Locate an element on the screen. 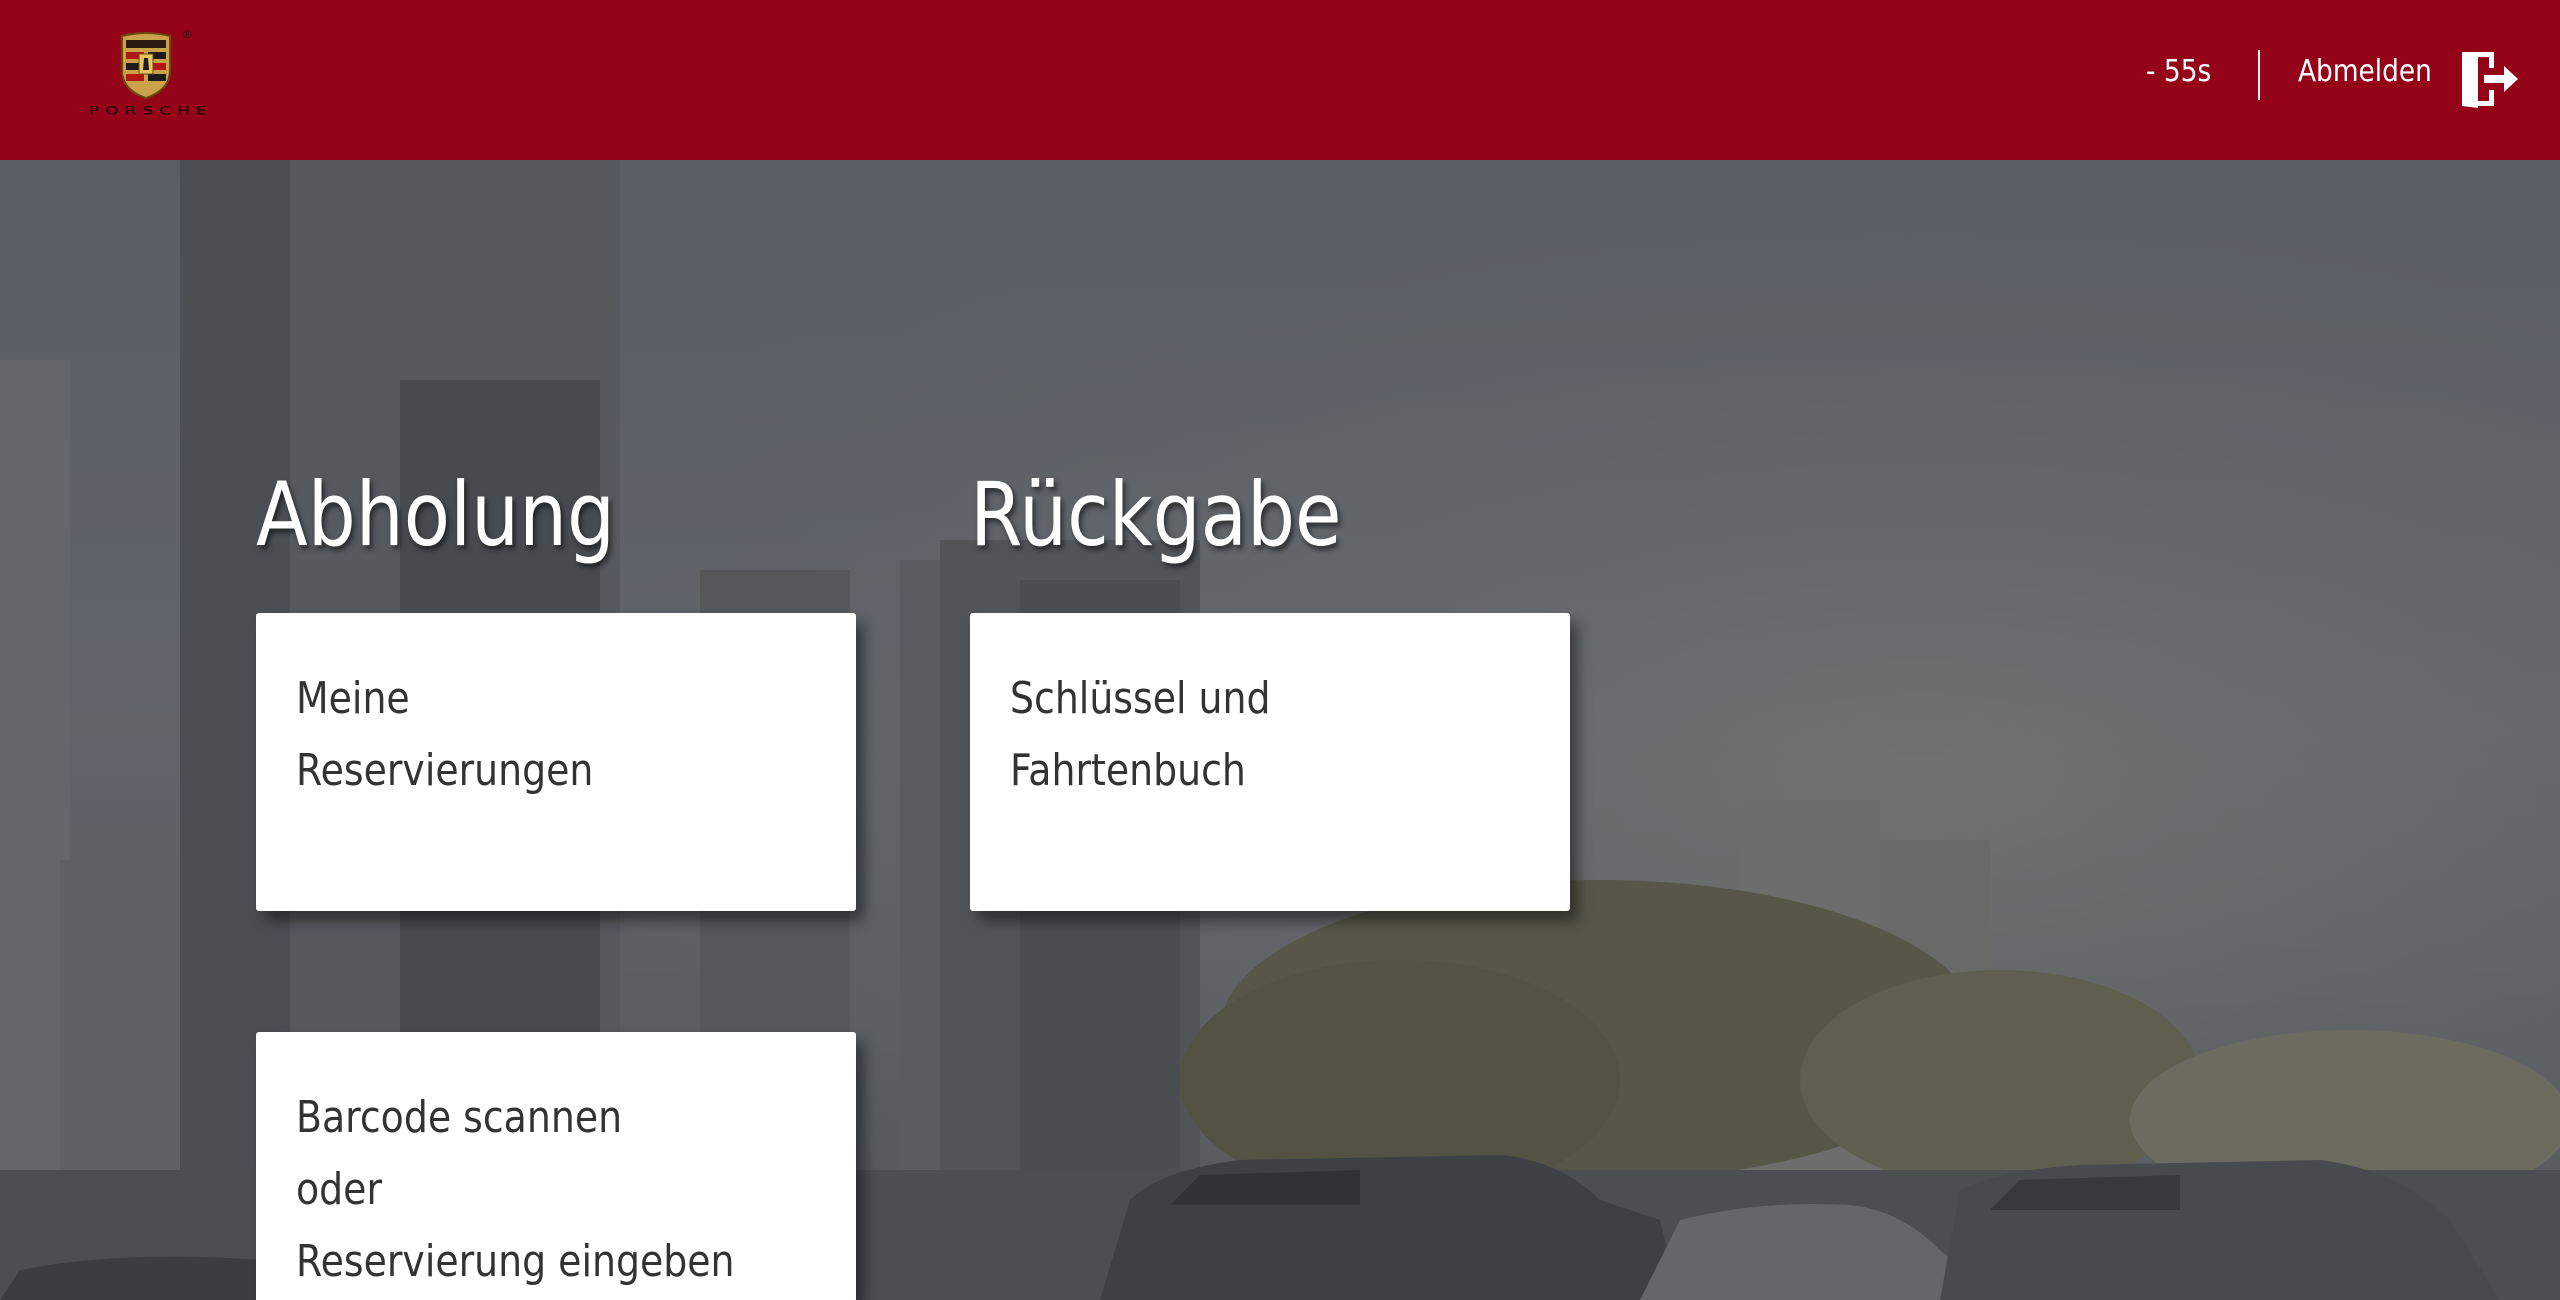 This screenshot has width=2560, height=1300. return-section-title: Rückgabe is located at coordinates (1156, 514).